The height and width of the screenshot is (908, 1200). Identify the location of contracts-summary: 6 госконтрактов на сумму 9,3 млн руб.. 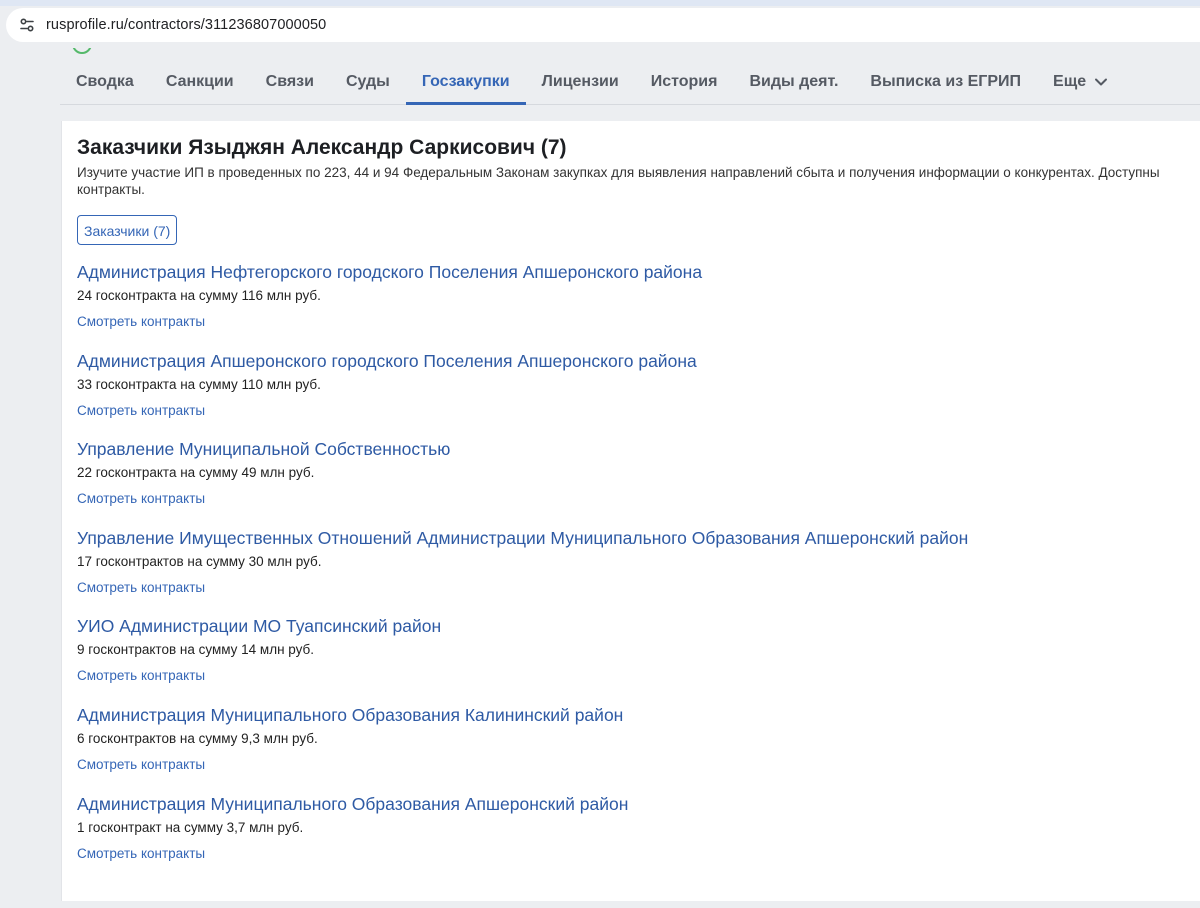
(197, 738).